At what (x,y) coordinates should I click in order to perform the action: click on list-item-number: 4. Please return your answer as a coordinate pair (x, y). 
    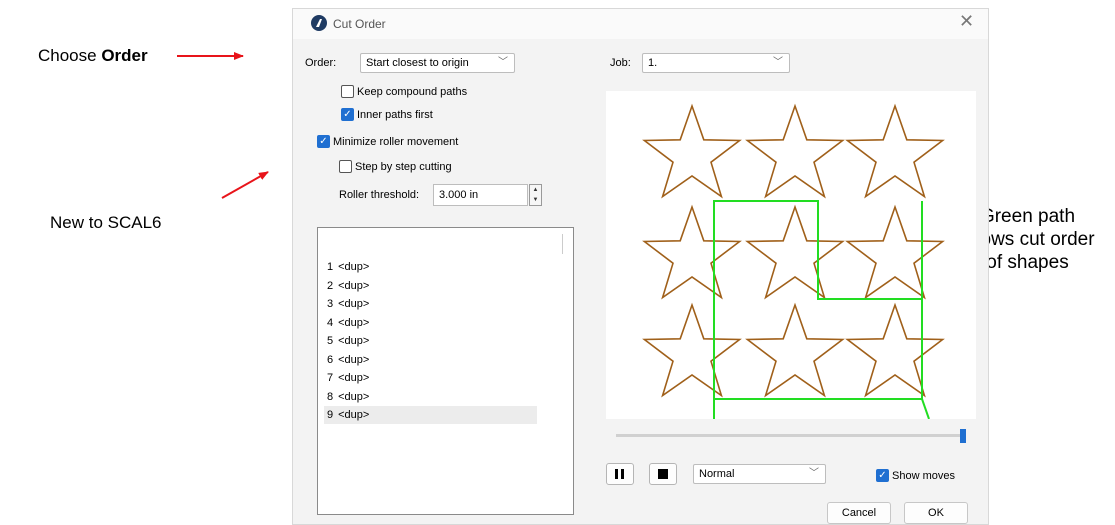
    Looking at the image, I should click on (330, 322).